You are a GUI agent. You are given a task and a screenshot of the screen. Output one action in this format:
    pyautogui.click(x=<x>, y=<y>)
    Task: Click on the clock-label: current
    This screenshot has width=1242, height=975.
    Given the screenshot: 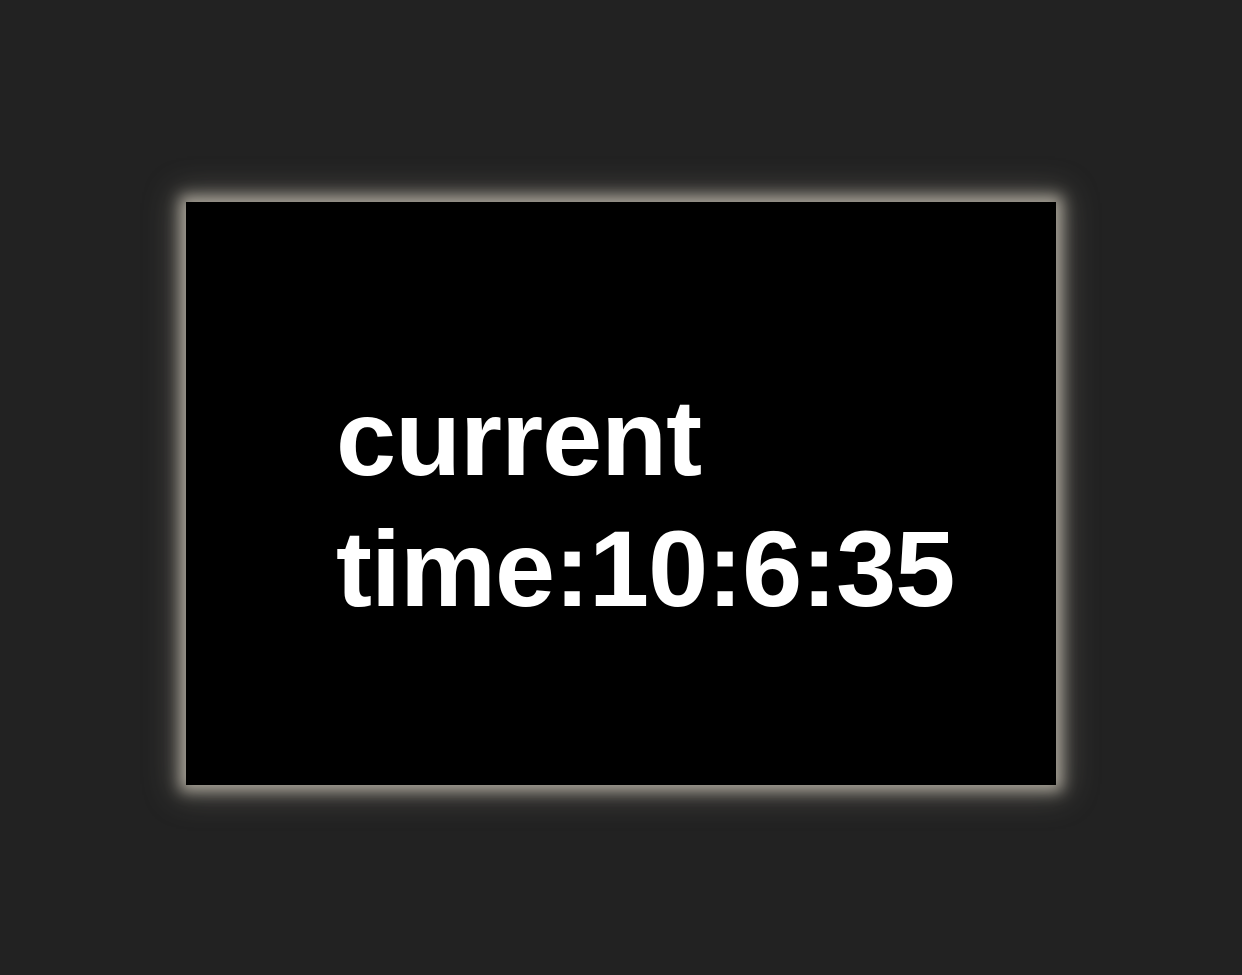 What is the action you would take?
    pyautogui.click(x=519, y=437)
    